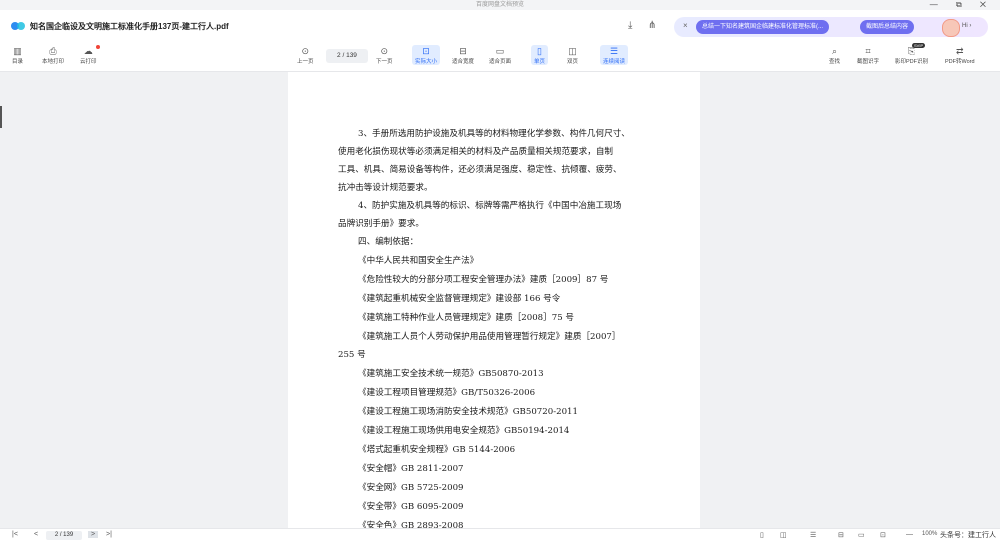 This screenshot has height=542, width=1000. Describe the element at coordinates (426, 51) in the screenshot. I see `actual-size-icon: ⊡` at that location.